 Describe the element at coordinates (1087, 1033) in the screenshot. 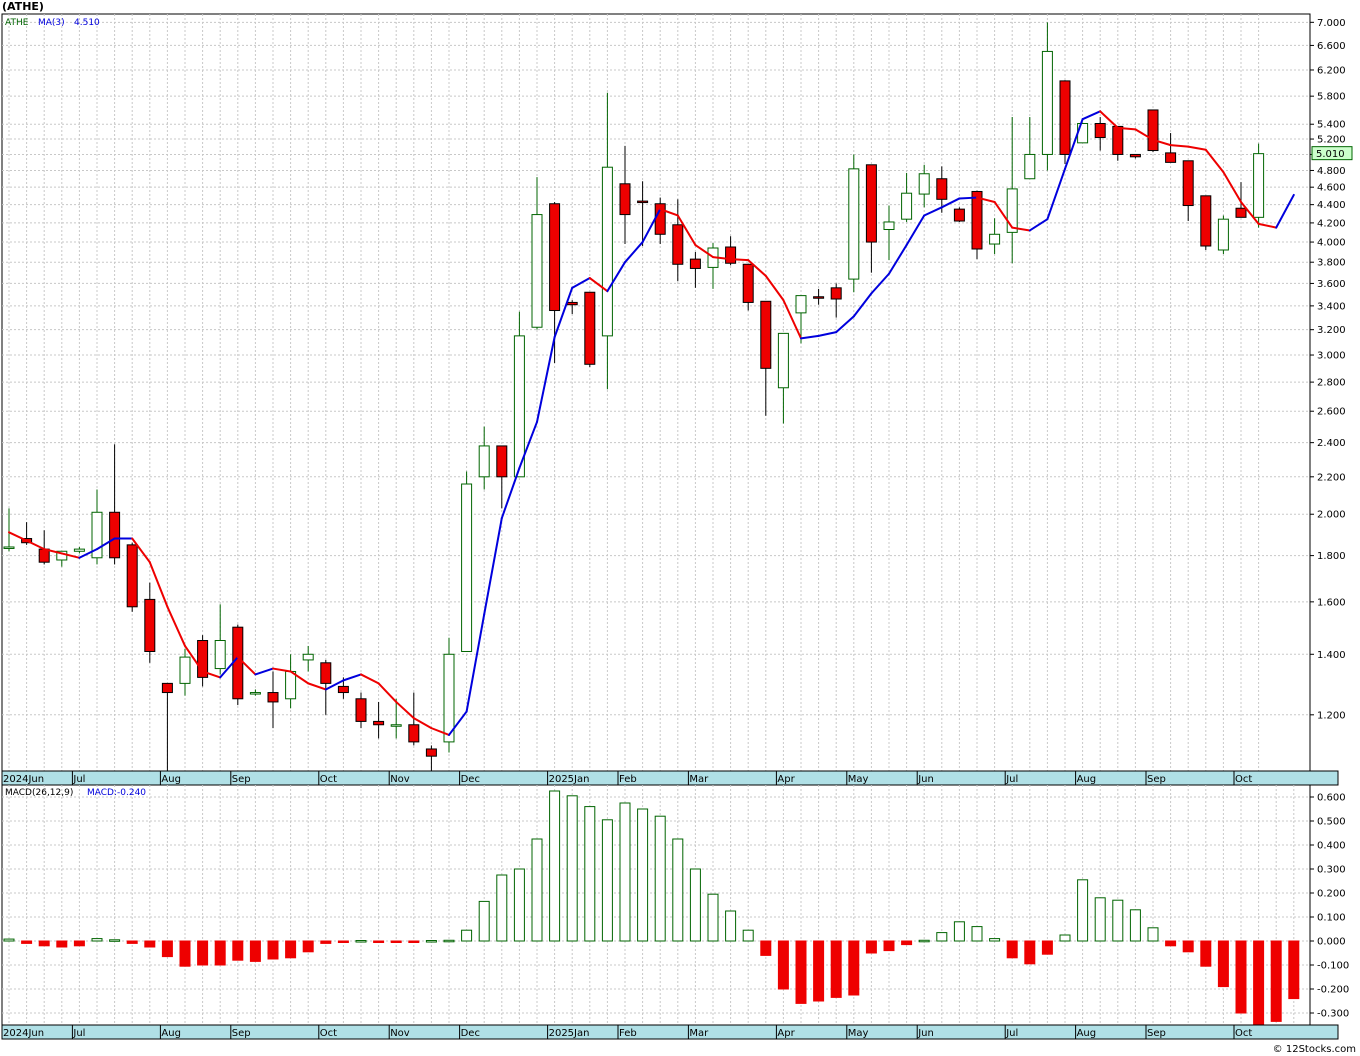

I see `macd-x-tick-label: Aug` at that location.